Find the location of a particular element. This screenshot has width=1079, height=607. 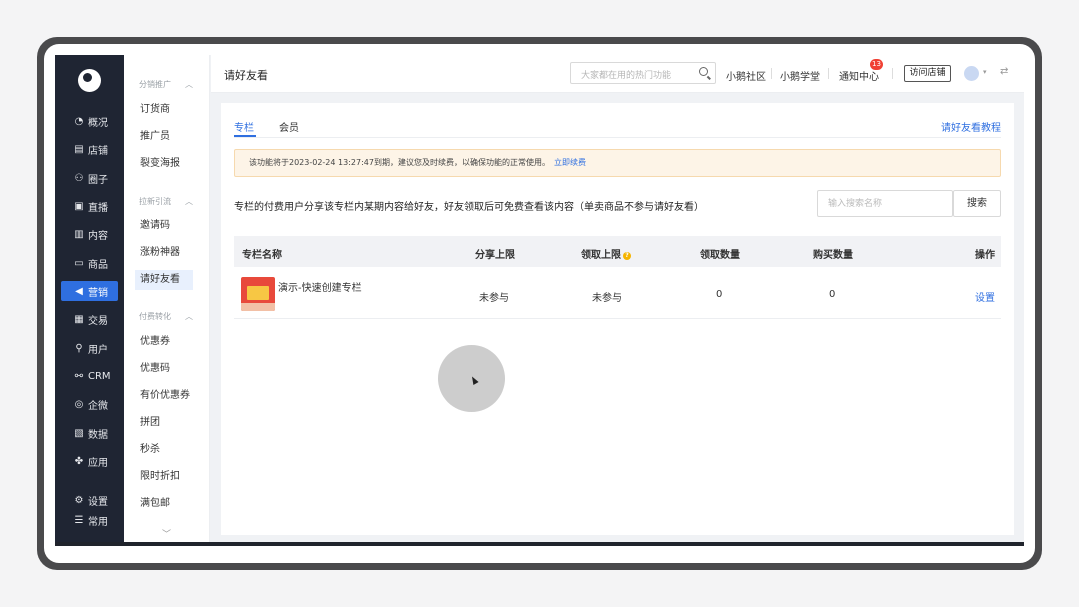

nav-item-chart: ◔ 概况 is located at coordinates (89, 121).